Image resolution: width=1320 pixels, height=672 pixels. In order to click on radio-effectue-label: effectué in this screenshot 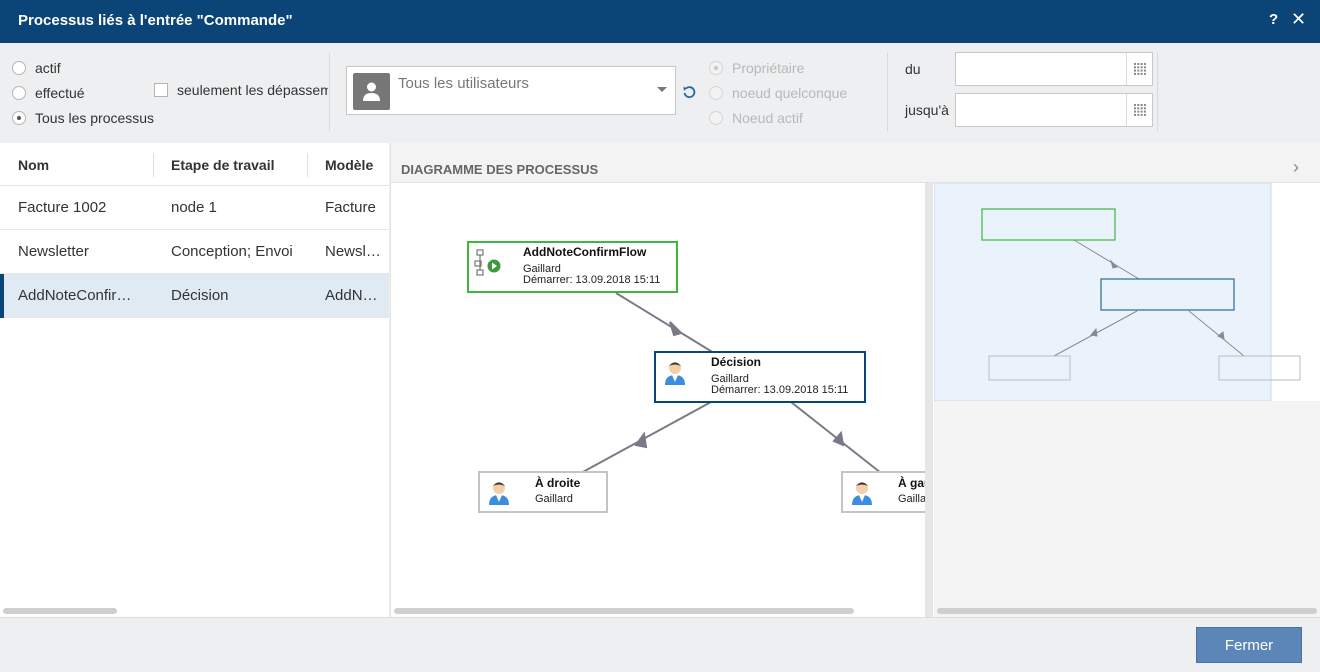, I will do `click(60, 93)`.